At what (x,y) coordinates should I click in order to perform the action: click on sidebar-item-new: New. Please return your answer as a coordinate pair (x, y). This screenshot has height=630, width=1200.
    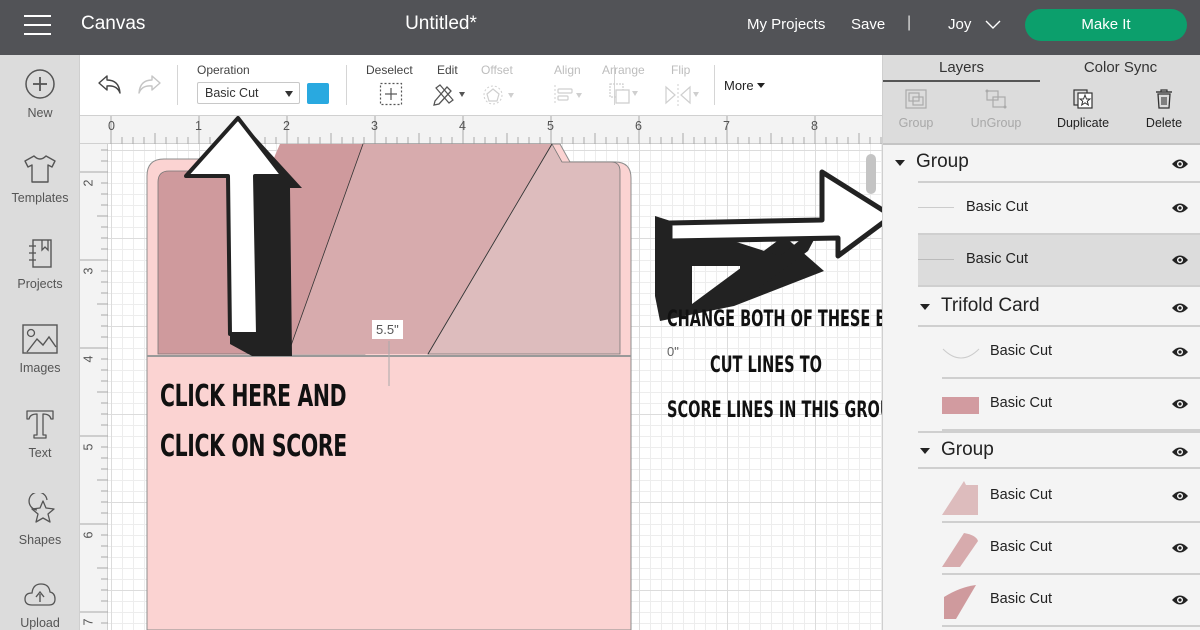
    Looking at the image, I should click on (40, 94).